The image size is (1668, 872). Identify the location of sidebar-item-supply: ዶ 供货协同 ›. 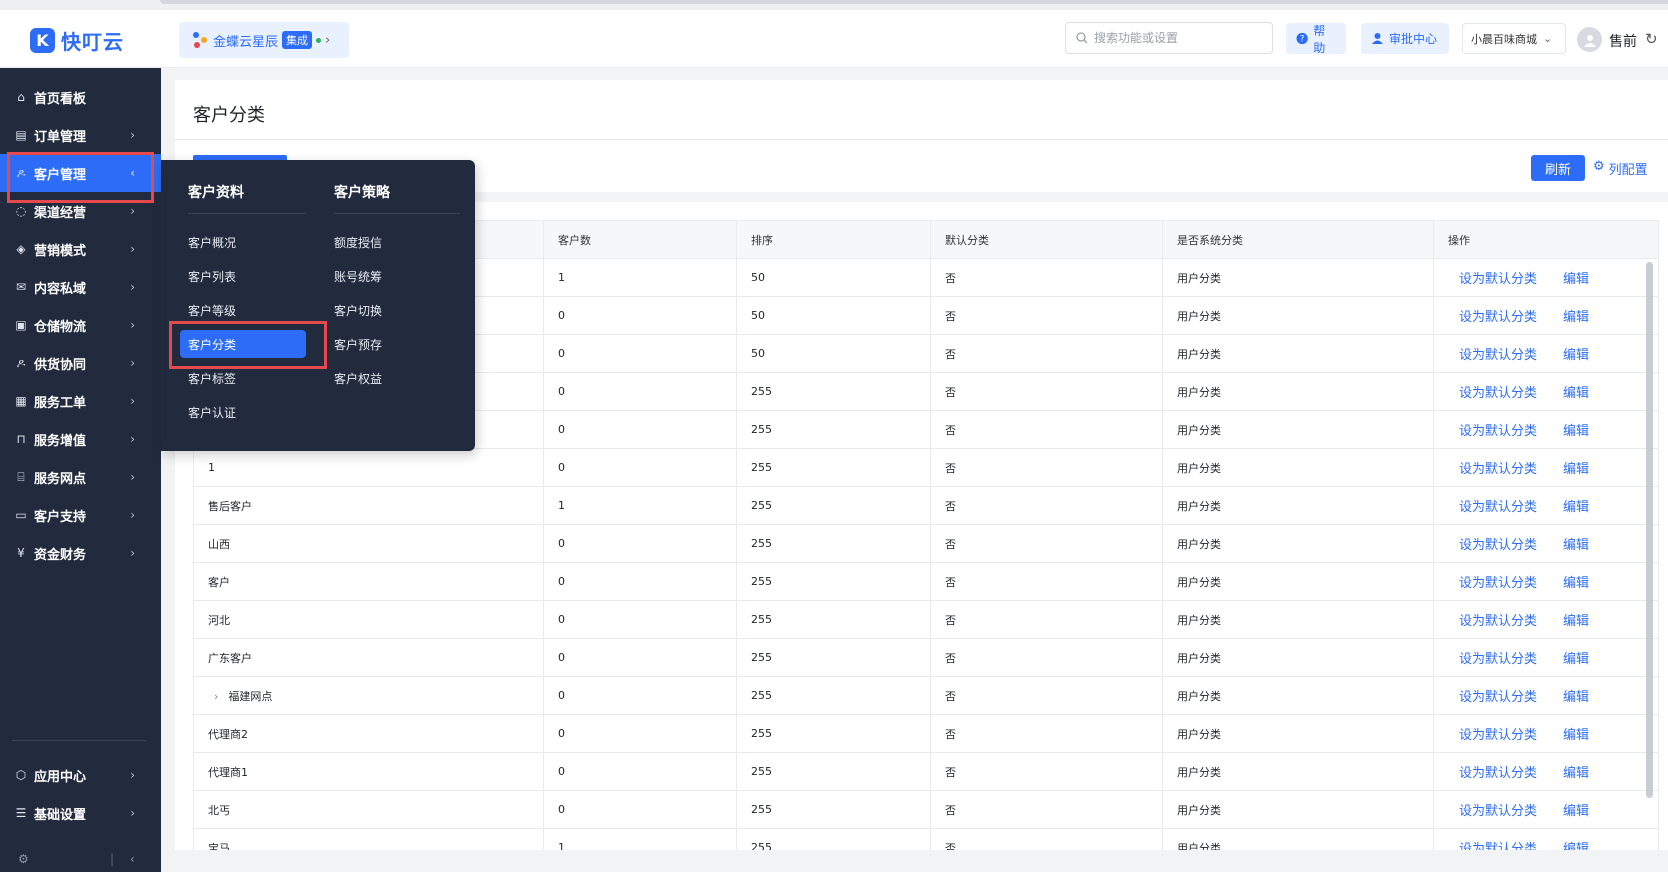
(80, 363).